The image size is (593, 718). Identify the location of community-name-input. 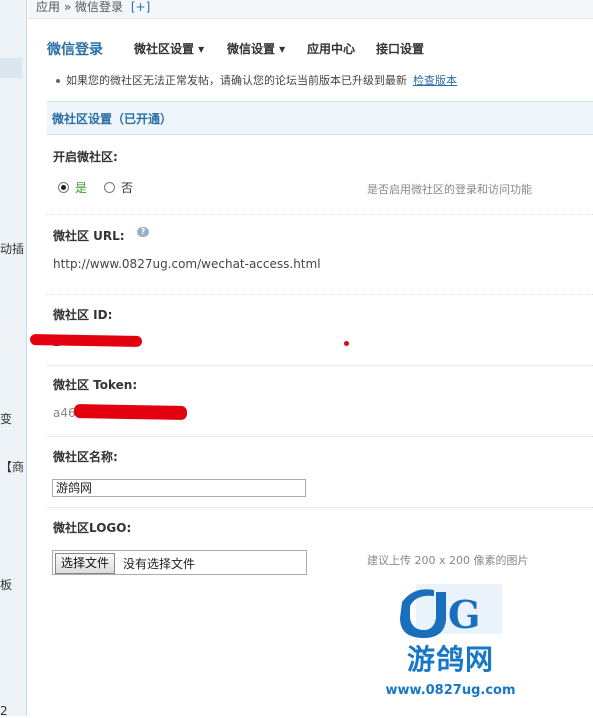
(179, 488).